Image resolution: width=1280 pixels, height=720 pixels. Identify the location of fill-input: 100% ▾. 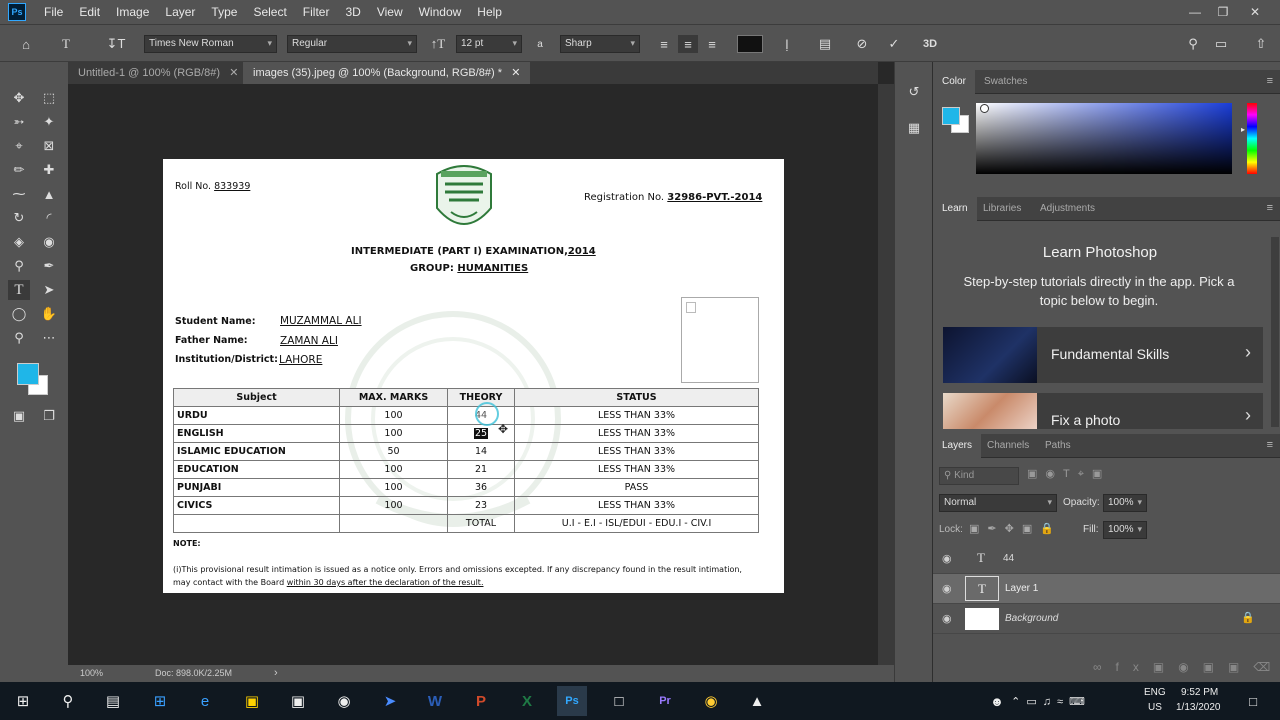
(1125, 530).